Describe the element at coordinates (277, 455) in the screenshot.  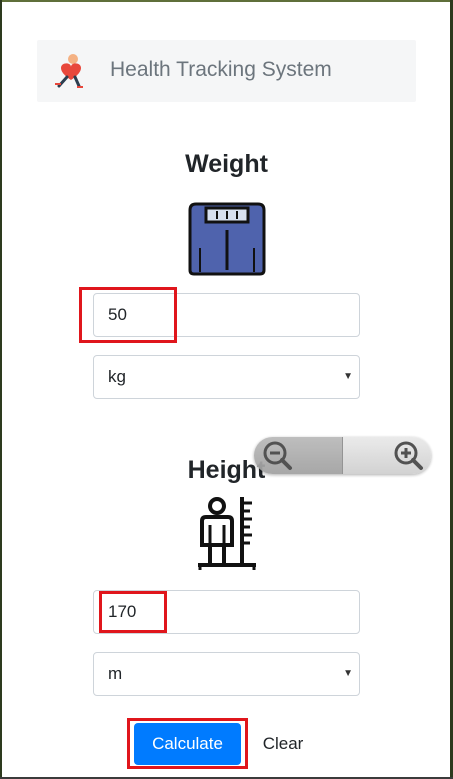
I see `zoom-out-icon` at that location.